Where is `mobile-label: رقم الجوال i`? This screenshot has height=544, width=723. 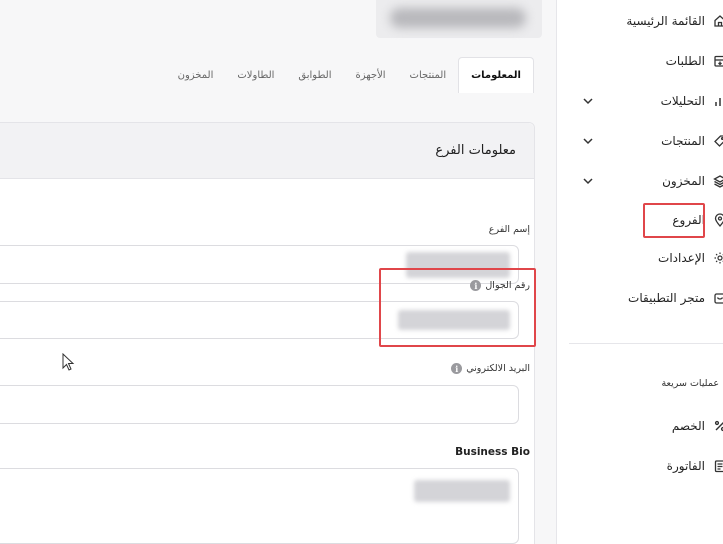 mobile-label: رقم الجوال i is located at coordinates (500, 285).